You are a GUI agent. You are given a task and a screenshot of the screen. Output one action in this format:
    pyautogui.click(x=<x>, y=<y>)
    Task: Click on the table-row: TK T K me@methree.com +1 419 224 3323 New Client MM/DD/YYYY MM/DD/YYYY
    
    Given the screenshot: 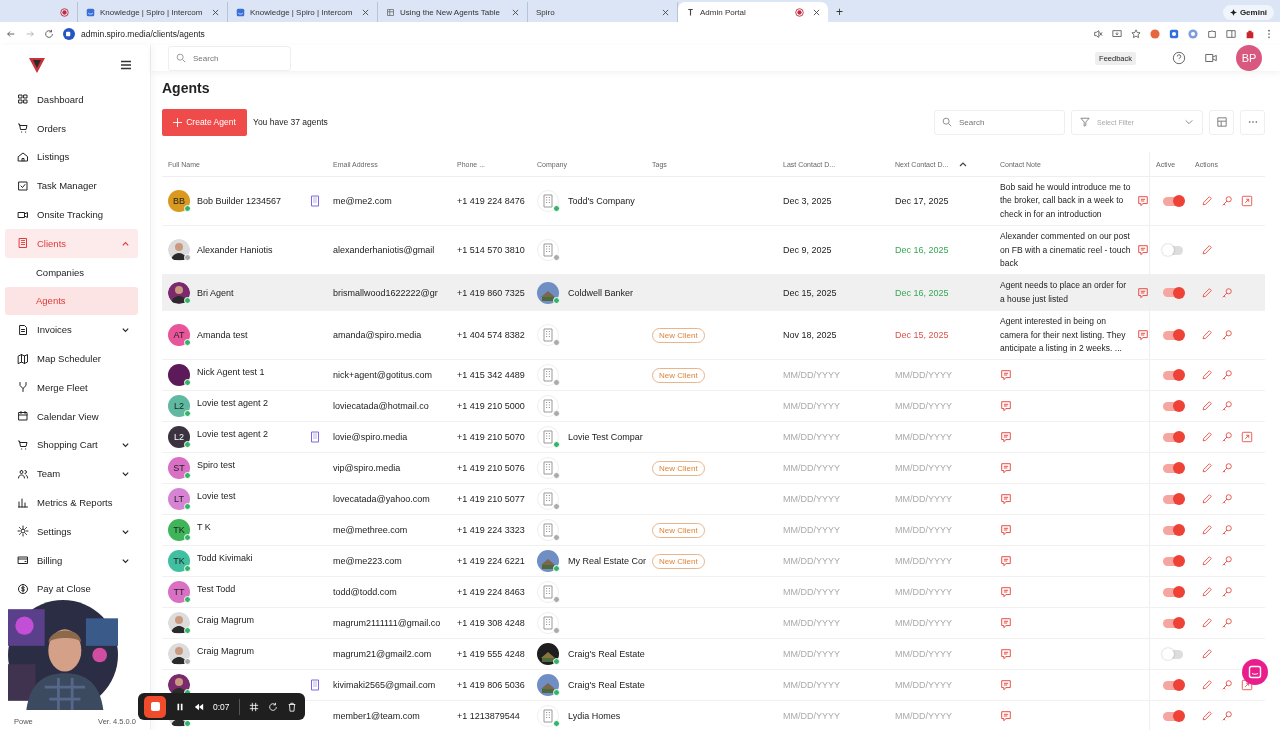 What is the action you would take?
    pyautogui.click(x=713, y=531)
    